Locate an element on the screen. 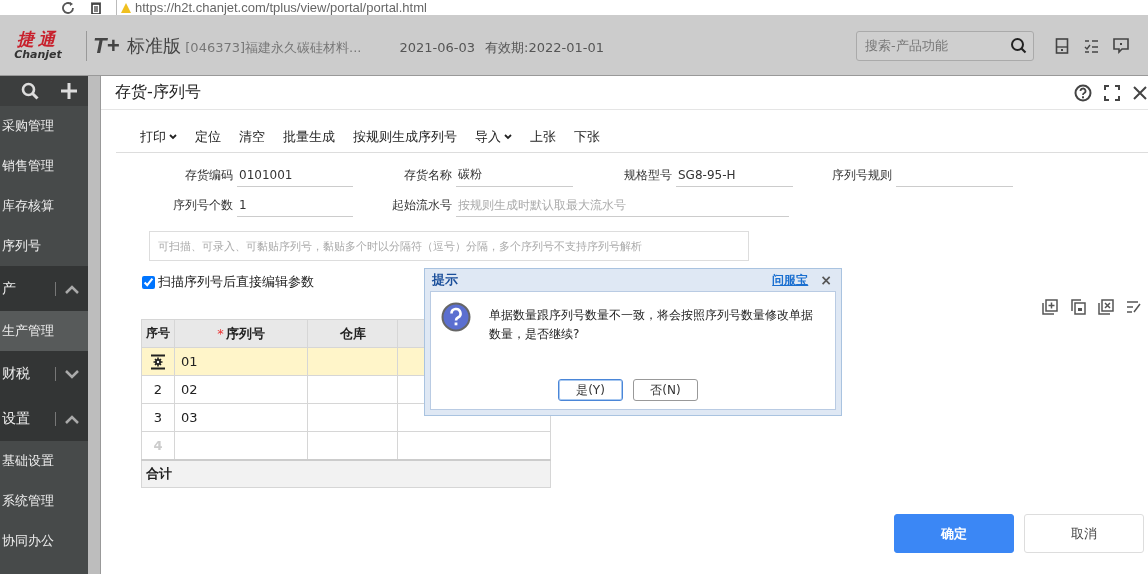 This screenshot has width=1148, height=574. confirm-button: 确定 is located at coordinates (954, 533).